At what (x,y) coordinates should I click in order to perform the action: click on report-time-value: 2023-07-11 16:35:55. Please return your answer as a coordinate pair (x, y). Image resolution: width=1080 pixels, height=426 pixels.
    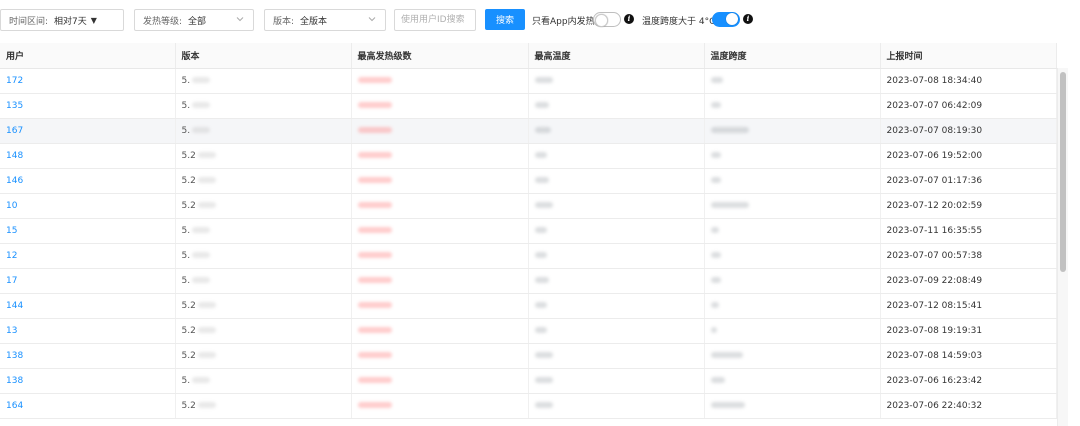
    Looking at the image, I should click on (934, 231).